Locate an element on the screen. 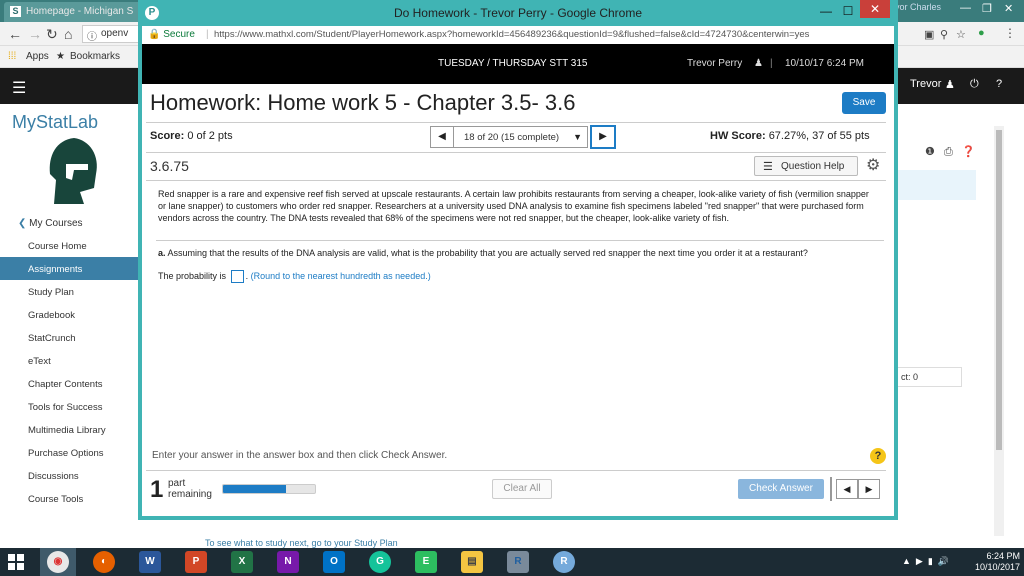 The height and width of the screenshot is (576, 1024). homework-title: Homework: Home work 5 - Chapter 3.5- 3.6 is located at coordinates (363, 102).